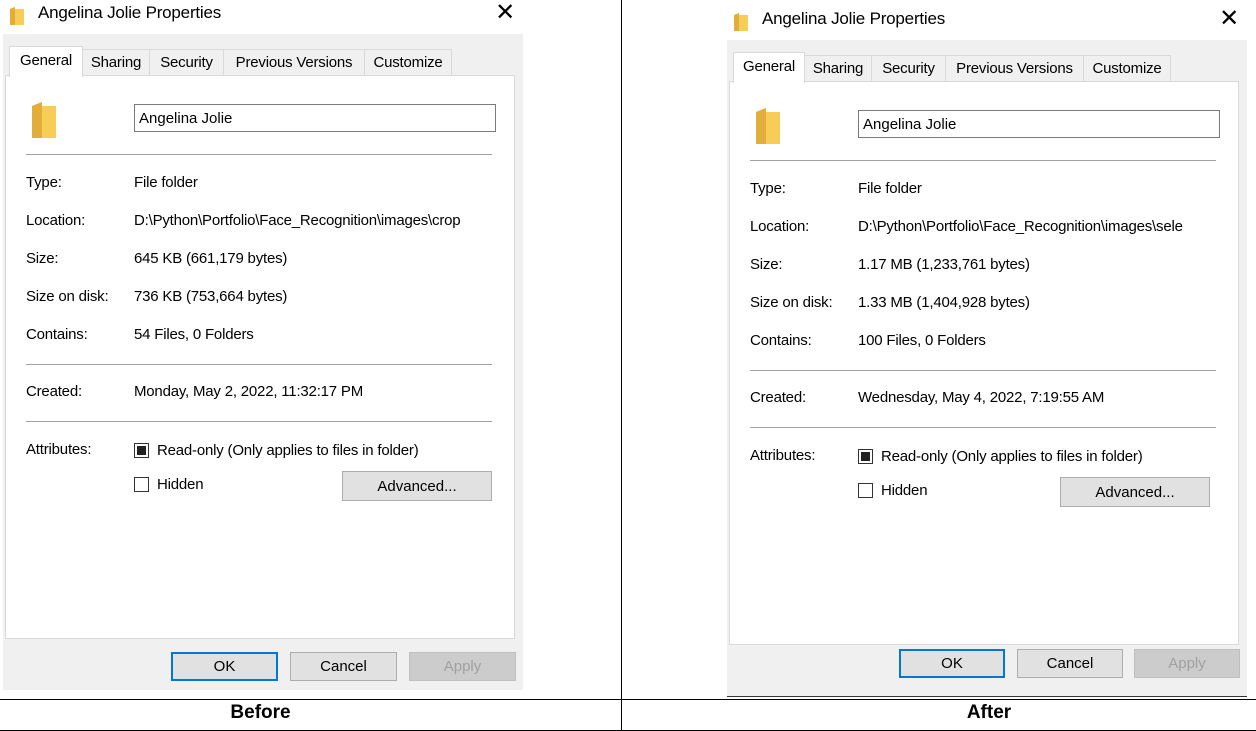 The width and height of the screenshot is (1256, 731). What do you see at coordinates (249, 391) in the screenshot?
I see `created-value: Monday, May 2, 2022, 11:32:17 PM` at bounding box center [249, 391].